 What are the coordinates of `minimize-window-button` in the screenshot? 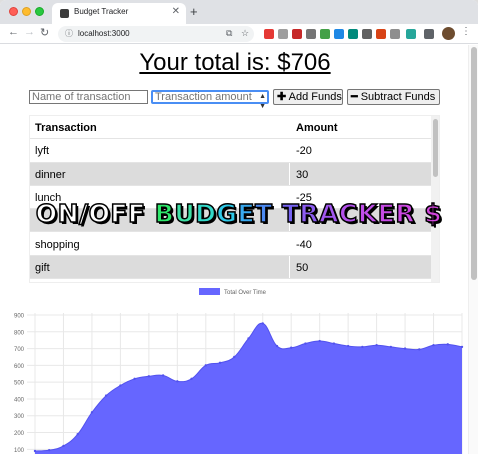 It's located at (26, 11).